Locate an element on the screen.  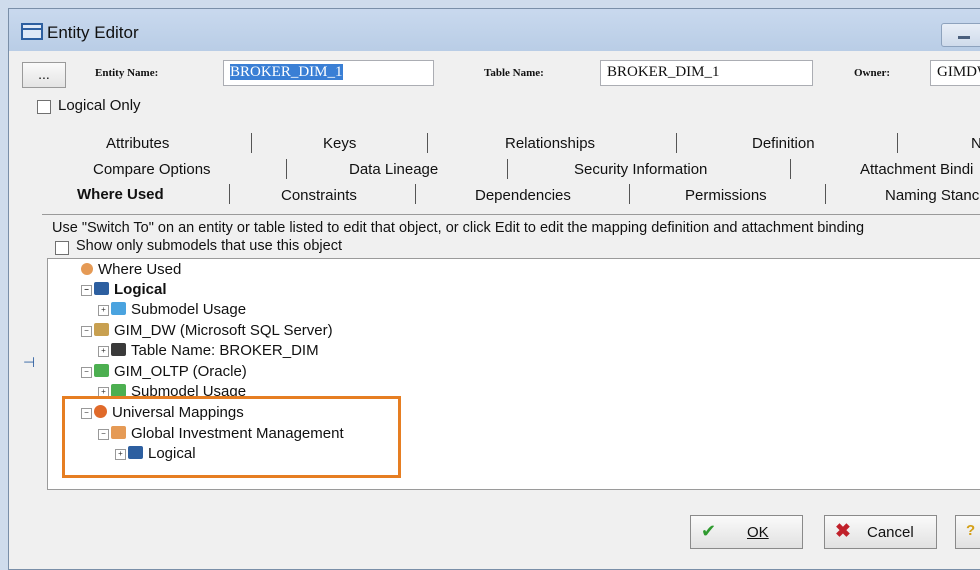
tree-node-submodel-usage-2: + Submodel Usage is located at coordinates (172, 390).